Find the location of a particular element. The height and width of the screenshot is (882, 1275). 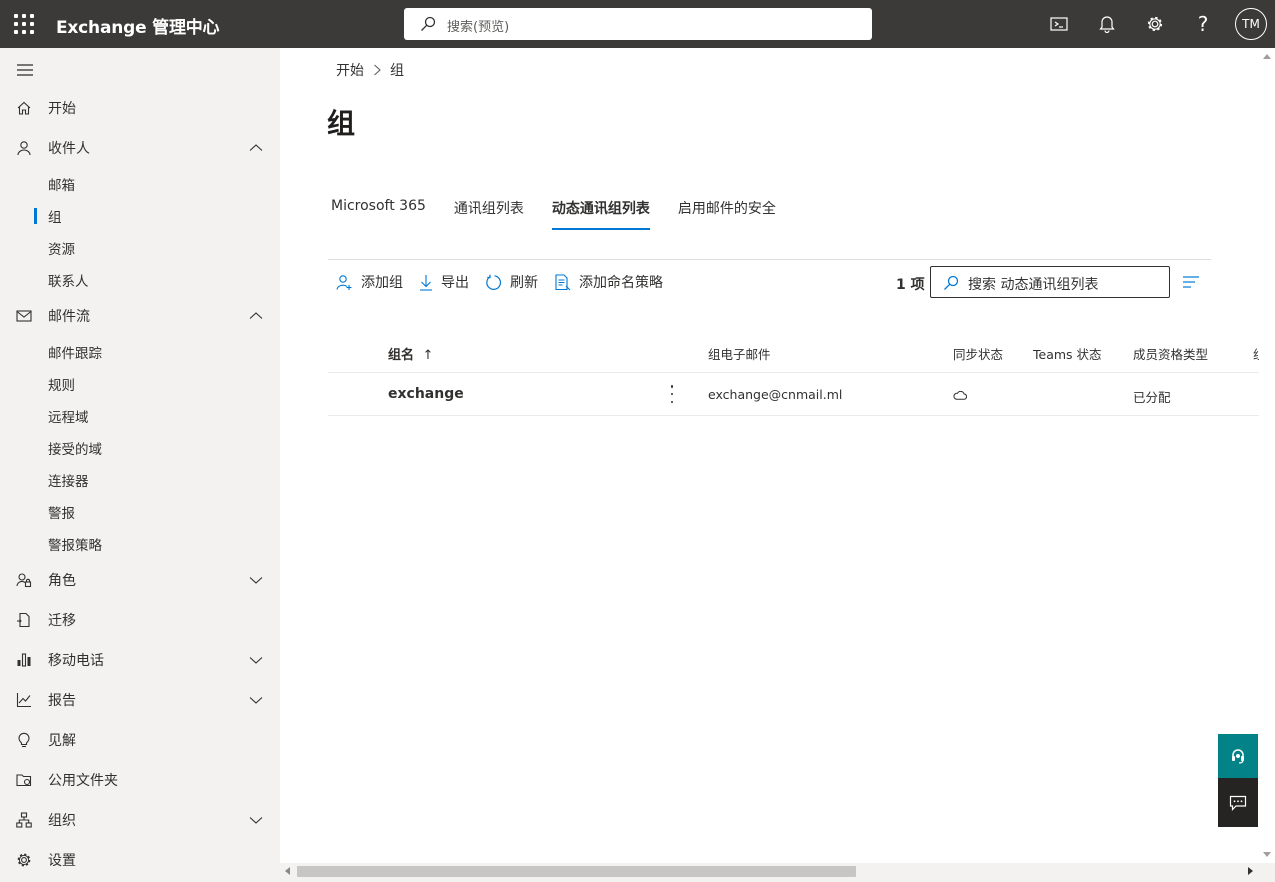

headset-icon is located at coordinates (1238, 756).